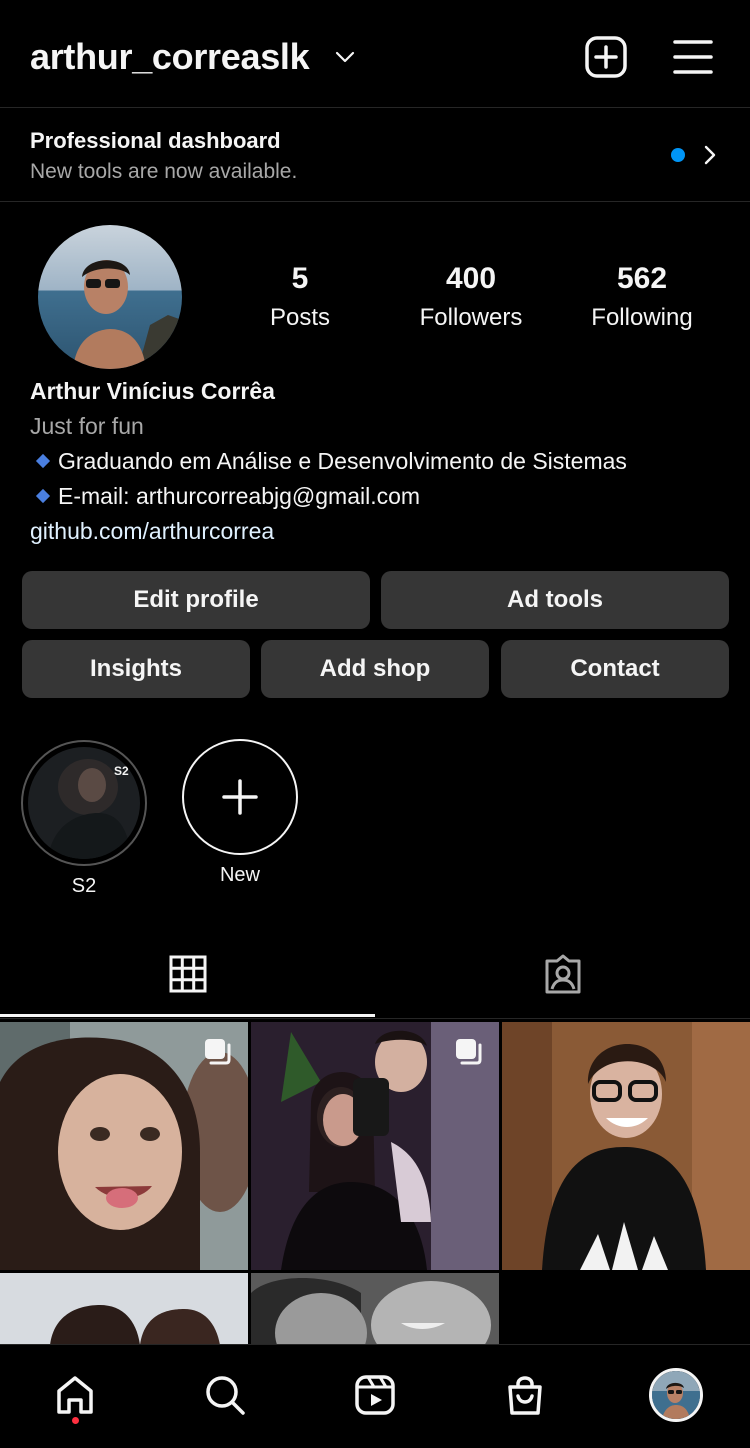 The height and width of the screenshot is (1448, 750). I want to click on highlight-badge-text: S2, so click(121, 771).